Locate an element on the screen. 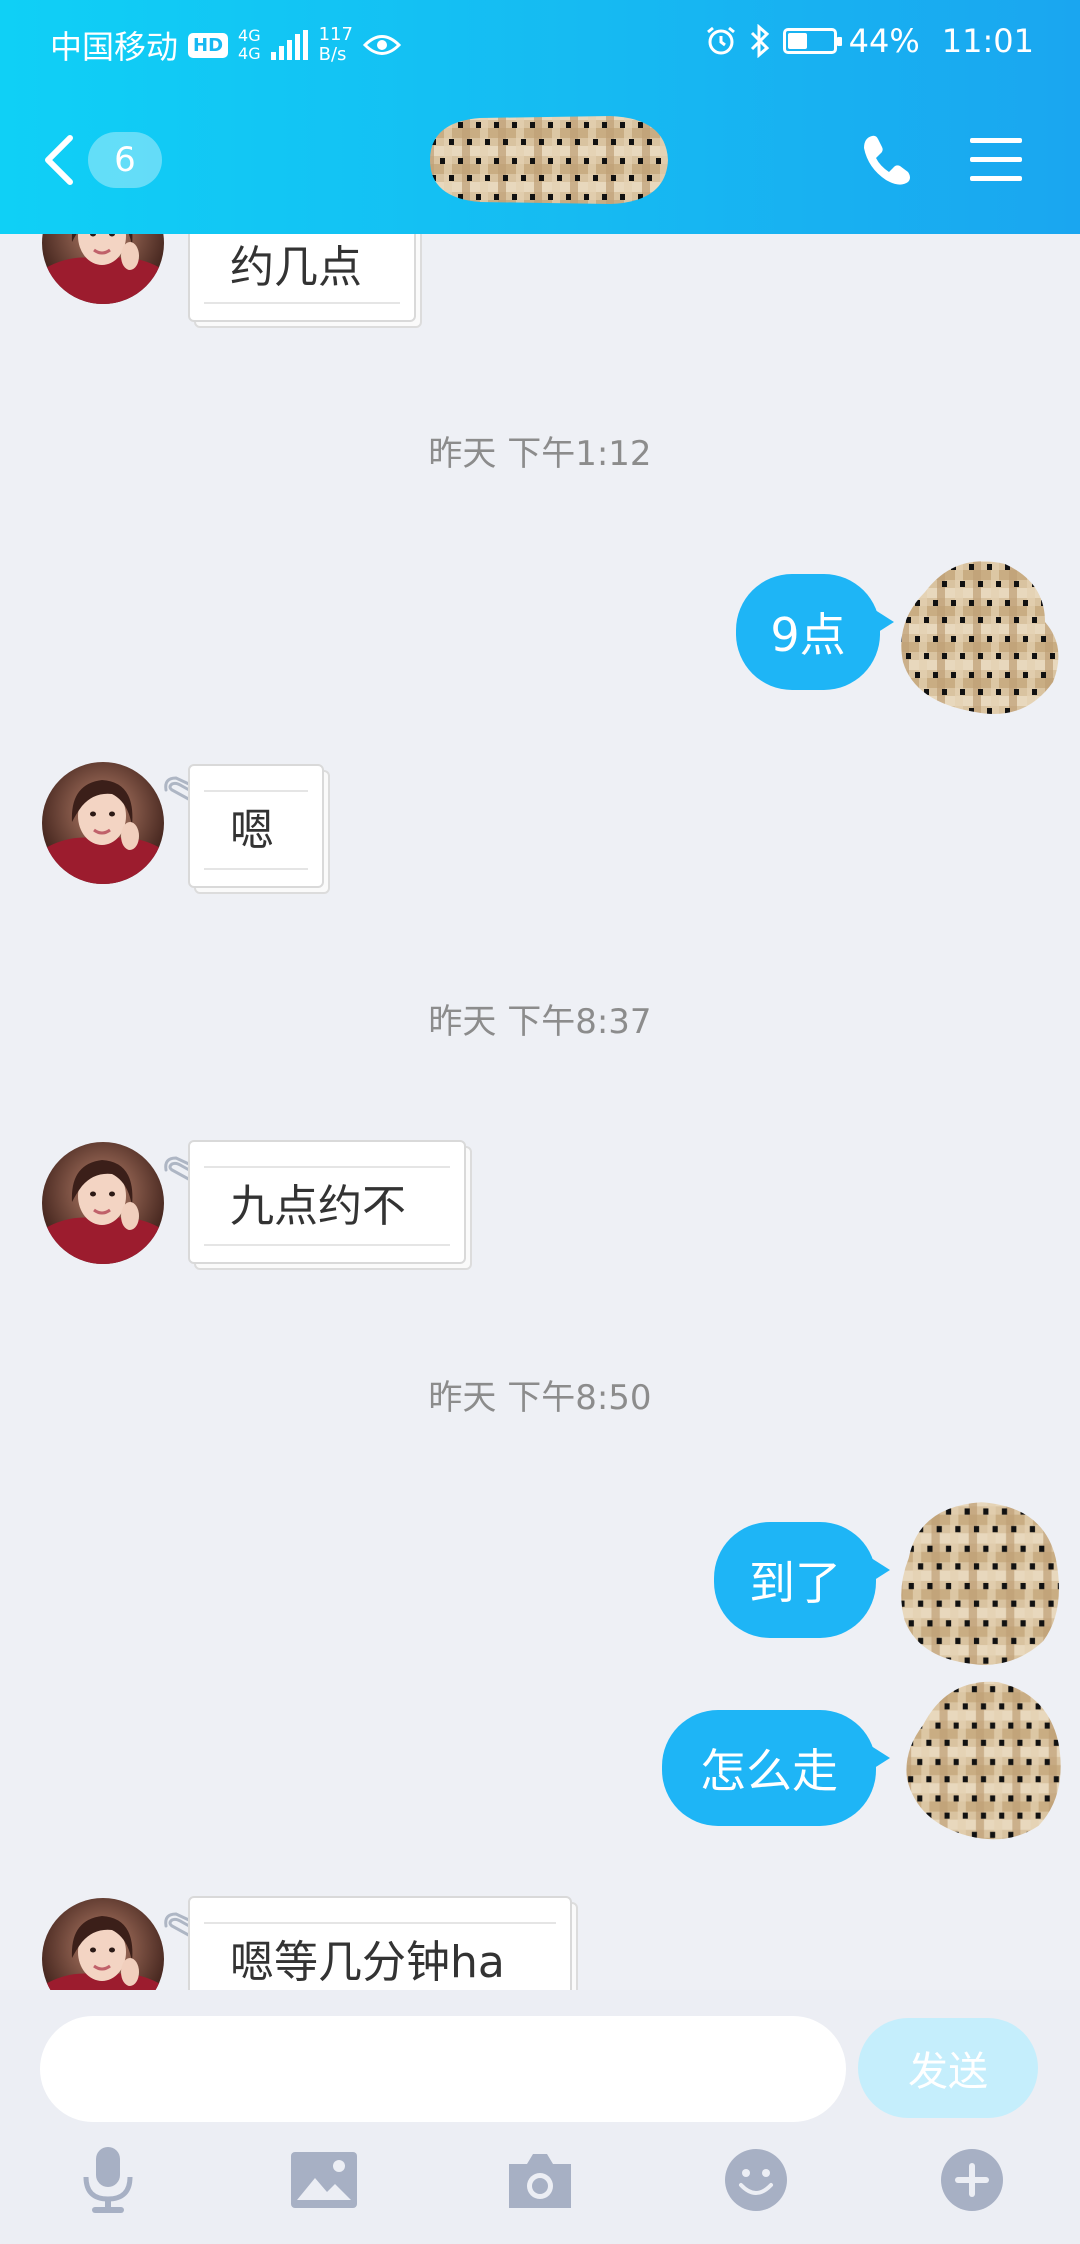 Image resolution: width=1080 pixels, height=2244 pixels. emoji-button is located at coordinates (756, 2180).